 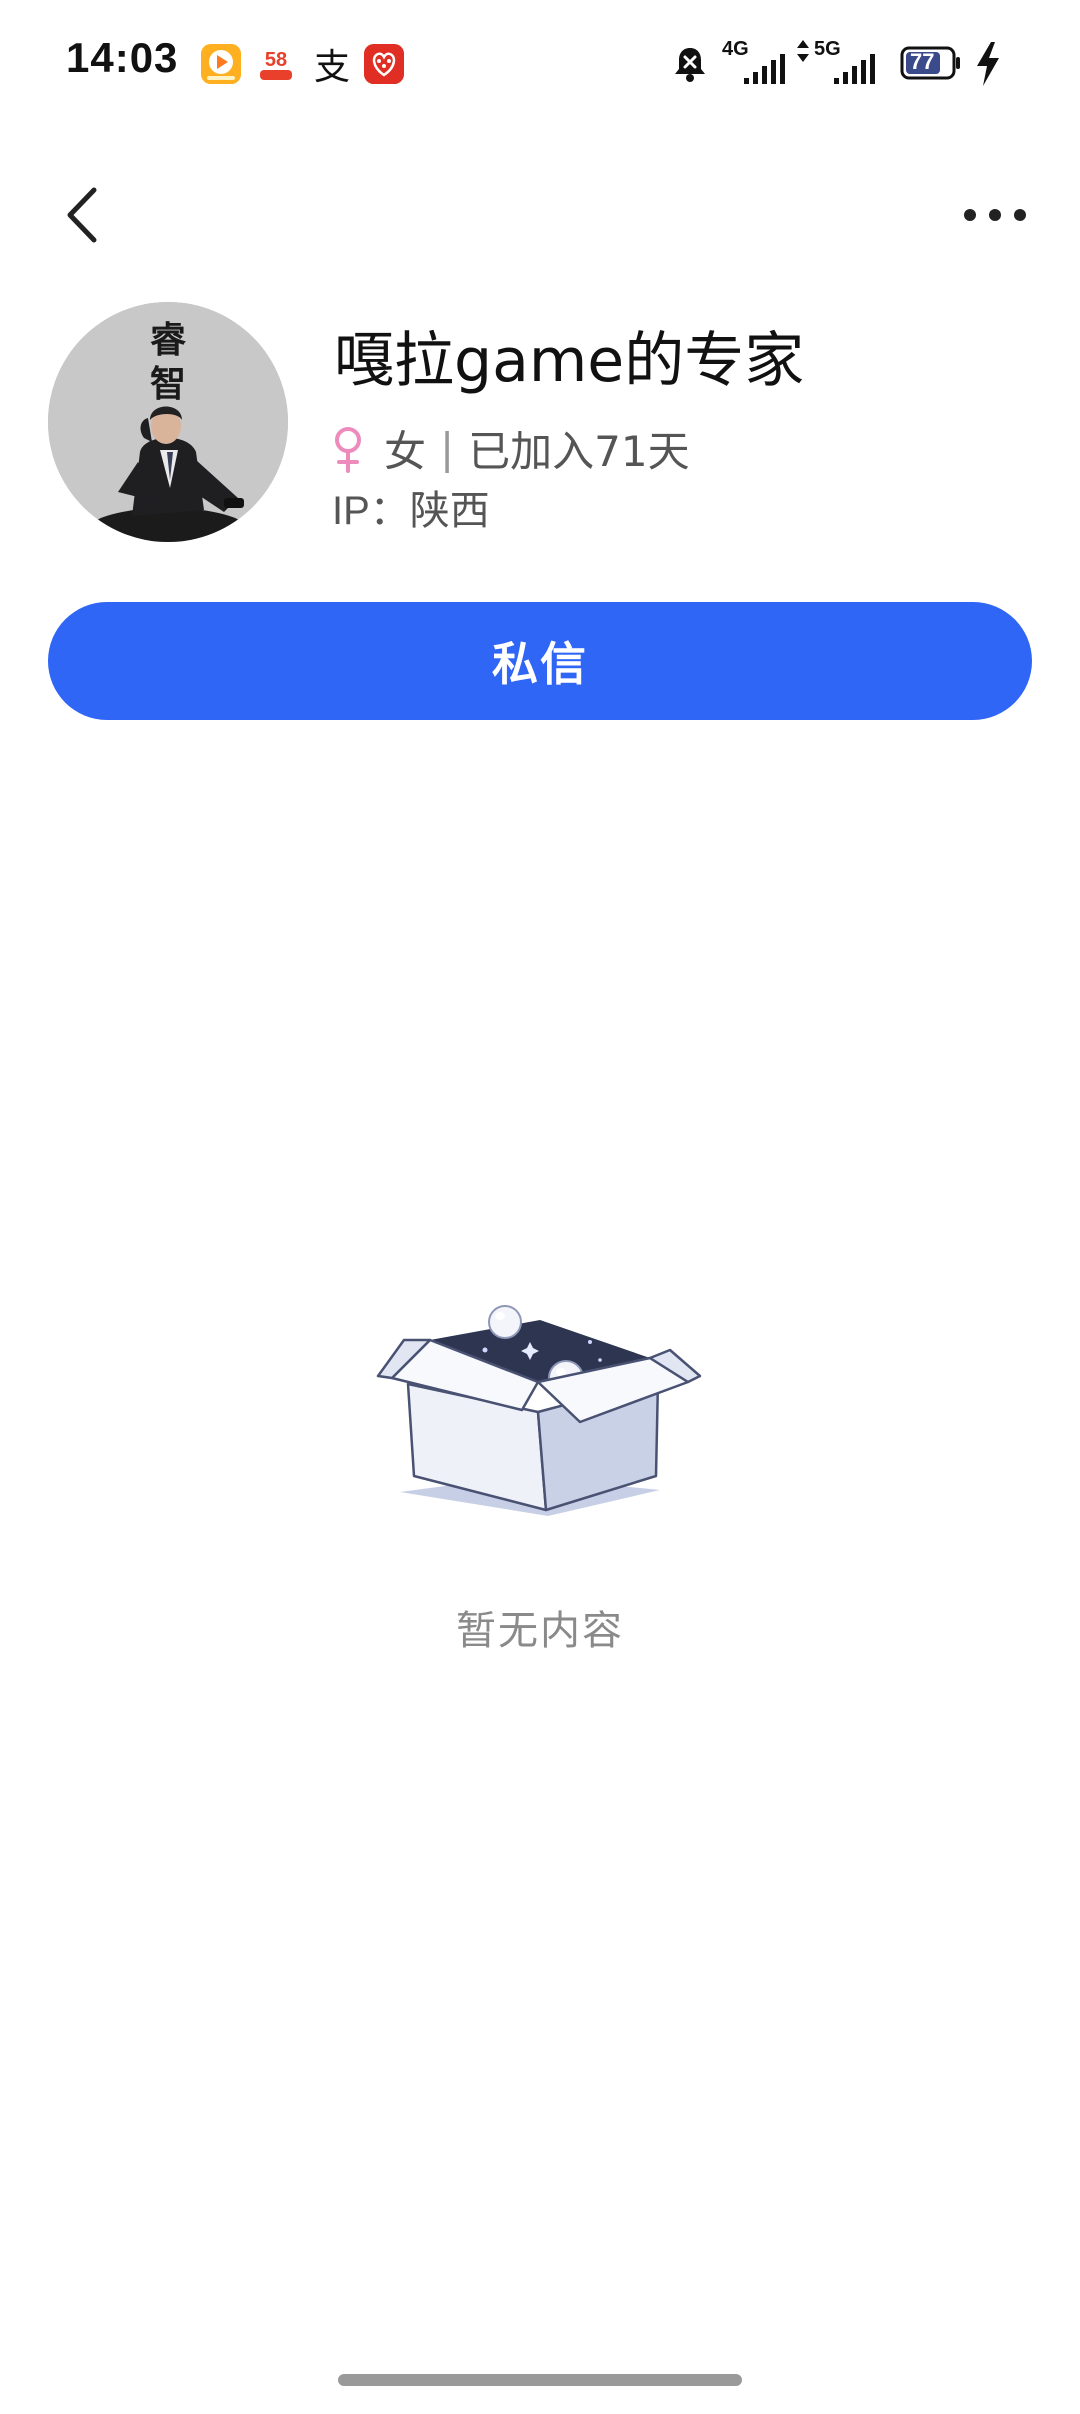 I want to click on profile-nickname: 嘎拉game的专家, so click(x=569, y=361).